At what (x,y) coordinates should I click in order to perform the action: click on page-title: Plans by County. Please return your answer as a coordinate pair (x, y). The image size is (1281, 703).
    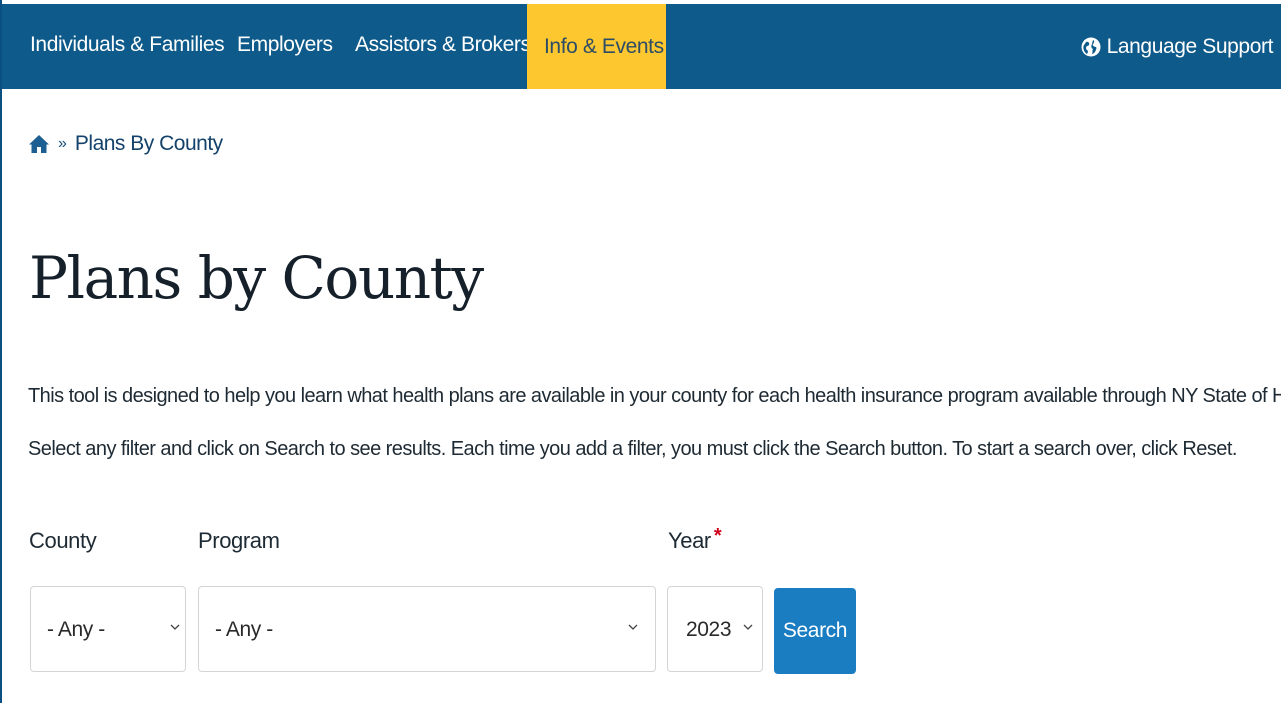
    Looking at the image, I should click on (256, 278).